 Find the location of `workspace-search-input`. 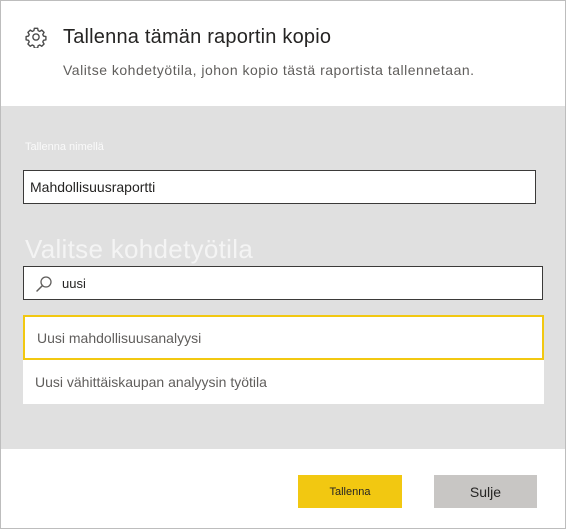

workspace-search-input is located at coordinates (297, 283).